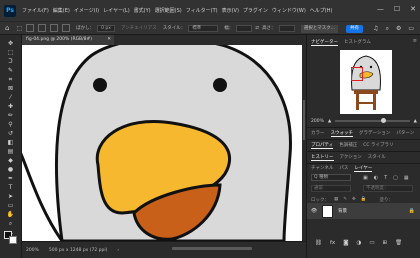  I want to click on type-tool-icon: T, so click(11, 188).